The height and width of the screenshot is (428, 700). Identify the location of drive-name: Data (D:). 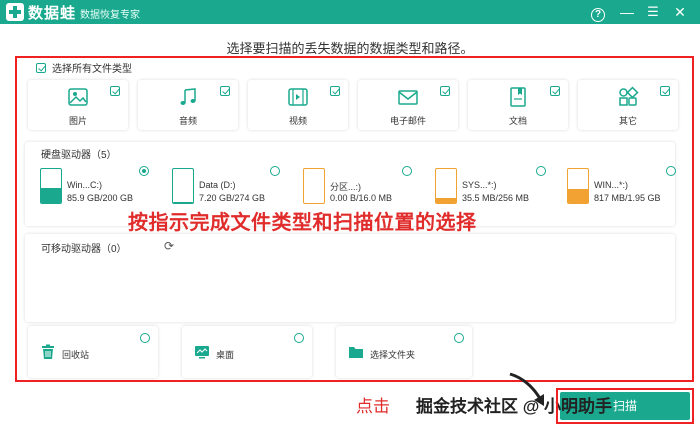
(217, 185).